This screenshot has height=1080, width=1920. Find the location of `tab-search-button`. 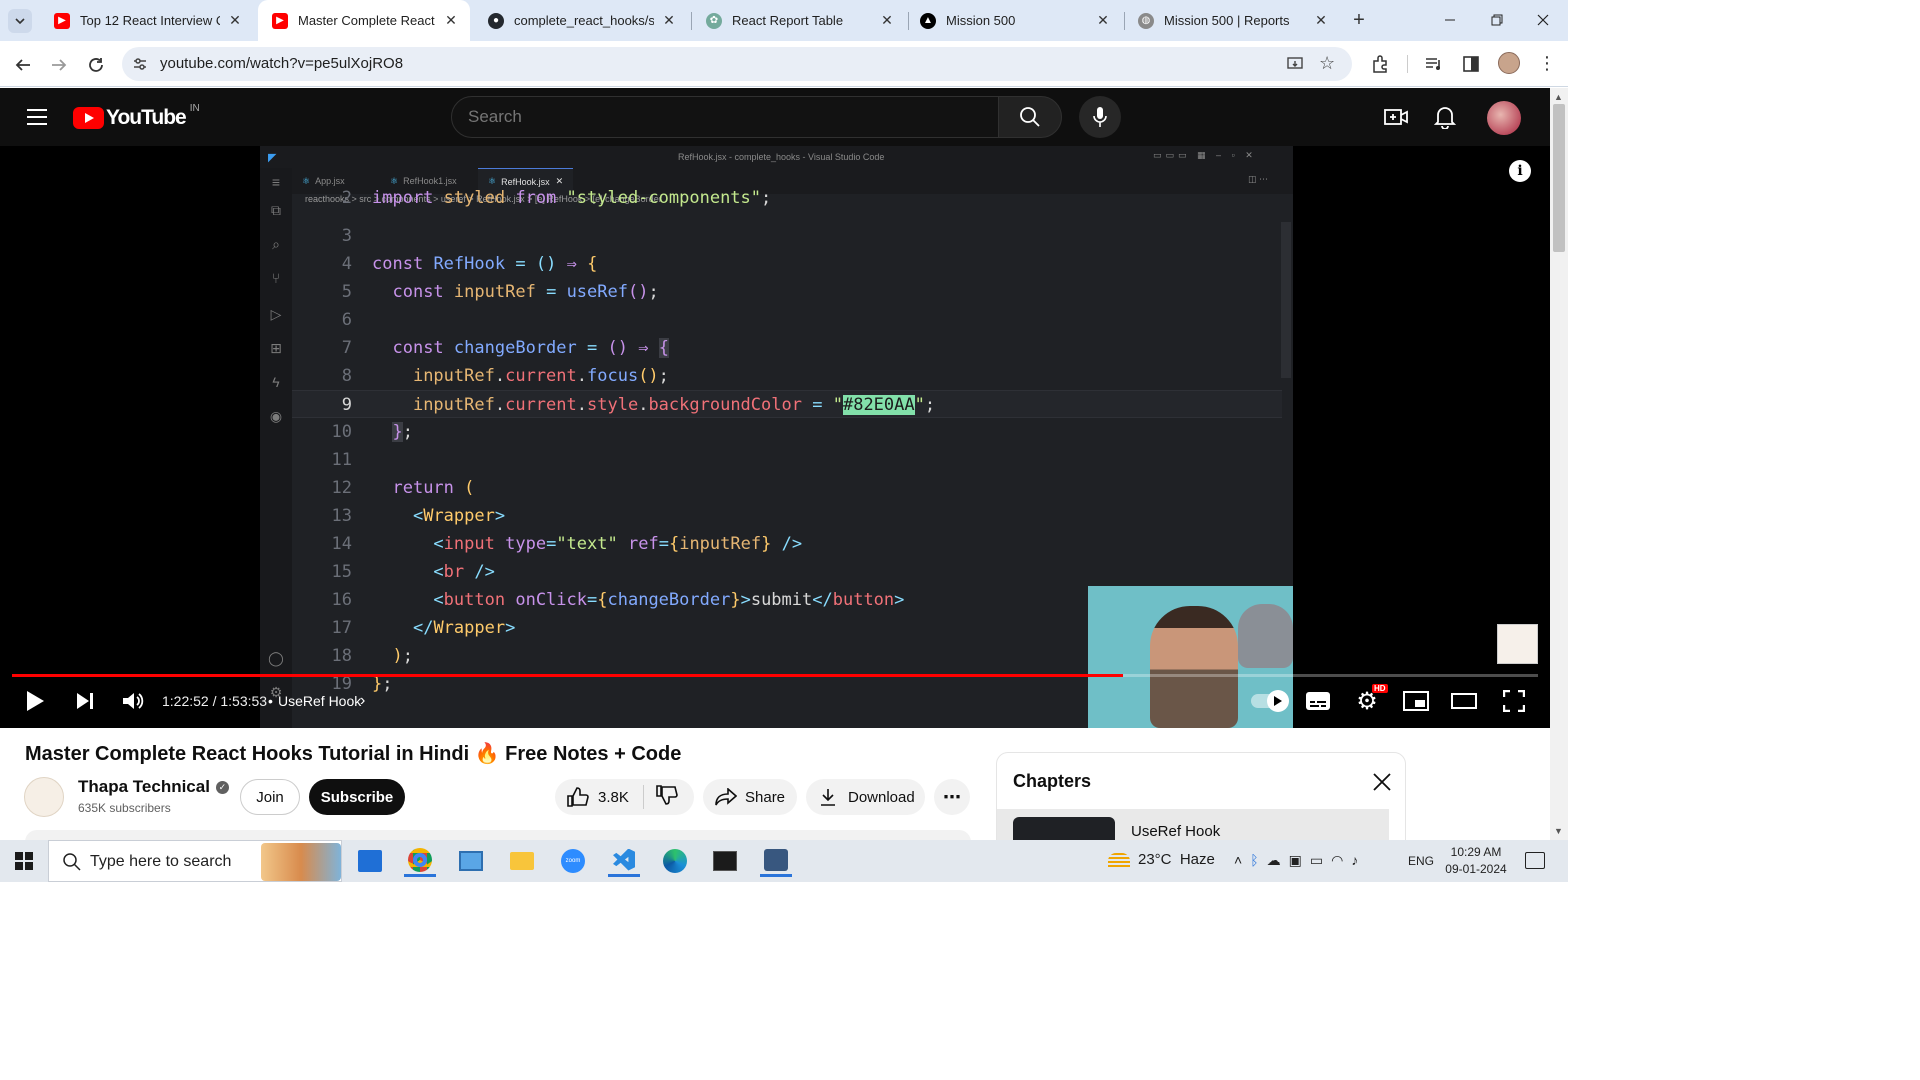

tab-search-button is located at coordinates (20, 21).